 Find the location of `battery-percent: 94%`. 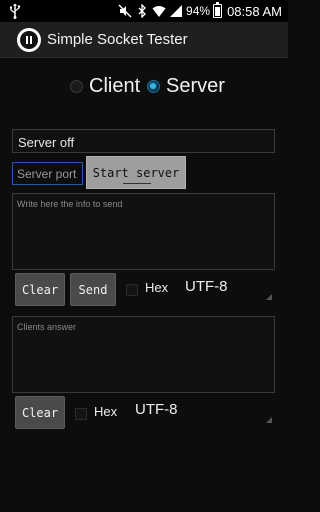

battery-percent: 94% is located at coordinates (198, 11).